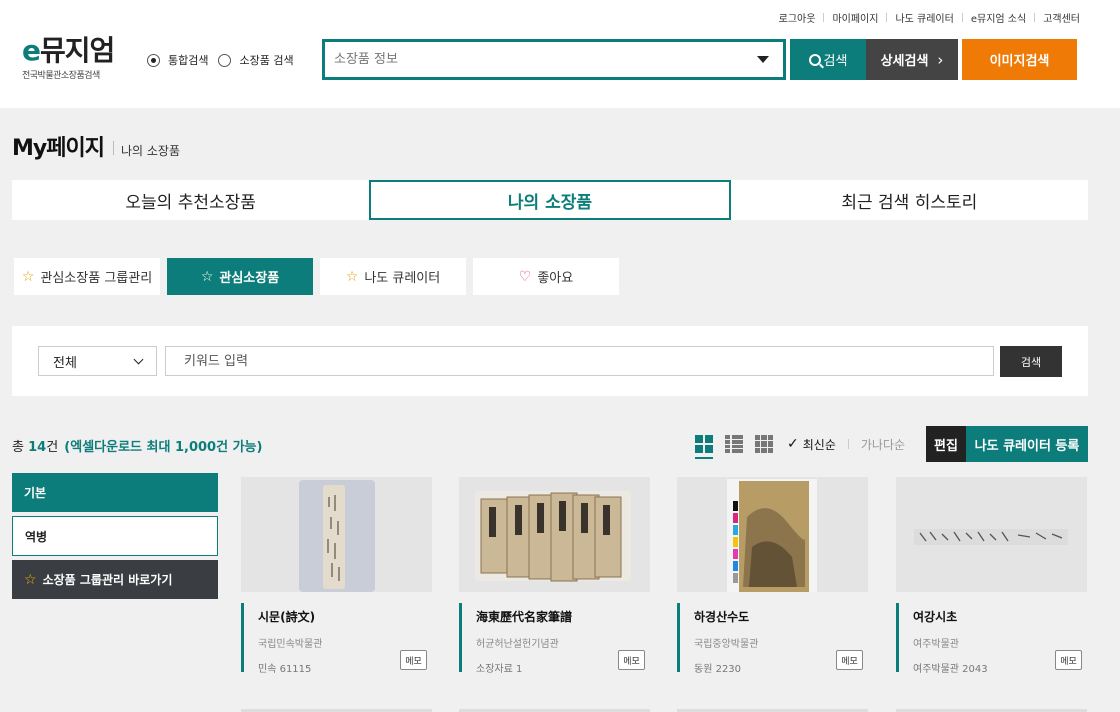 The height and width of the screenshot is (712, 1120). What do you see at coordinates (52, 447) in the screenshot?
I see `result-suffix: 건` at bounding box center [52, 447].